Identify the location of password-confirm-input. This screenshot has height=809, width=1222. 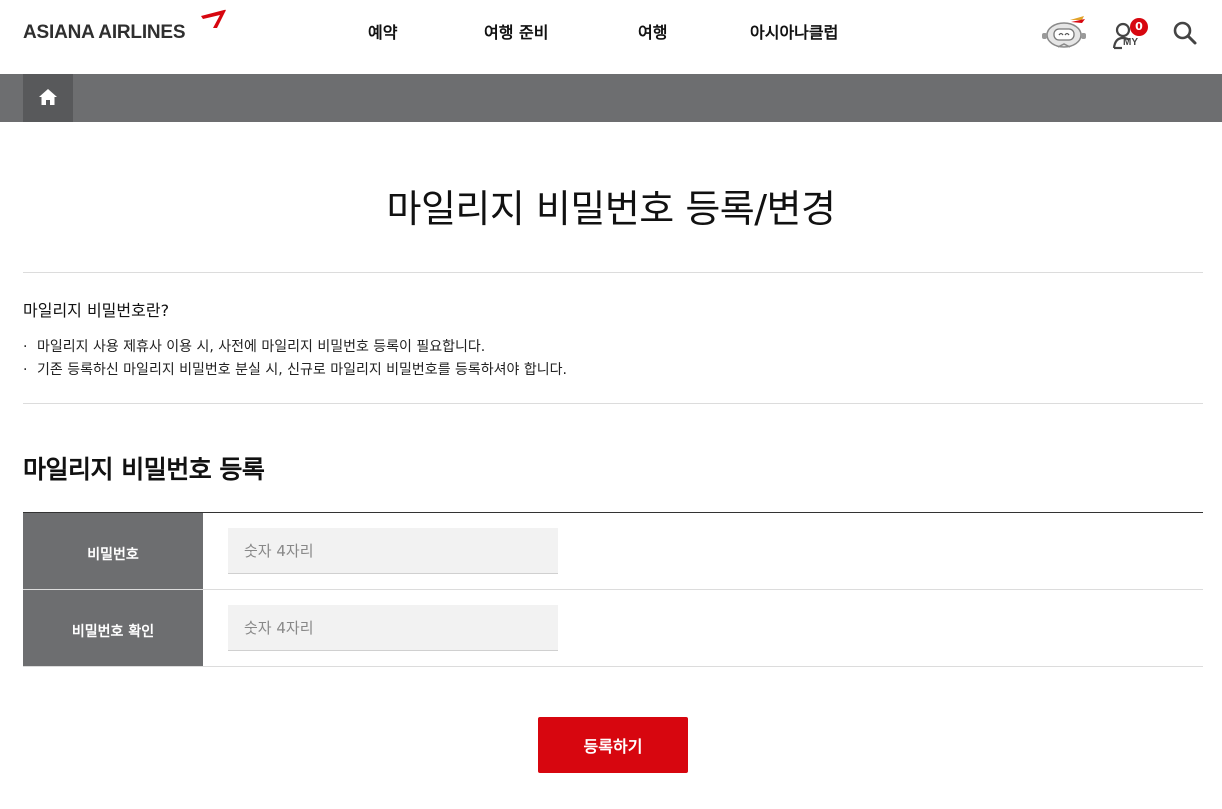
(393, 628).